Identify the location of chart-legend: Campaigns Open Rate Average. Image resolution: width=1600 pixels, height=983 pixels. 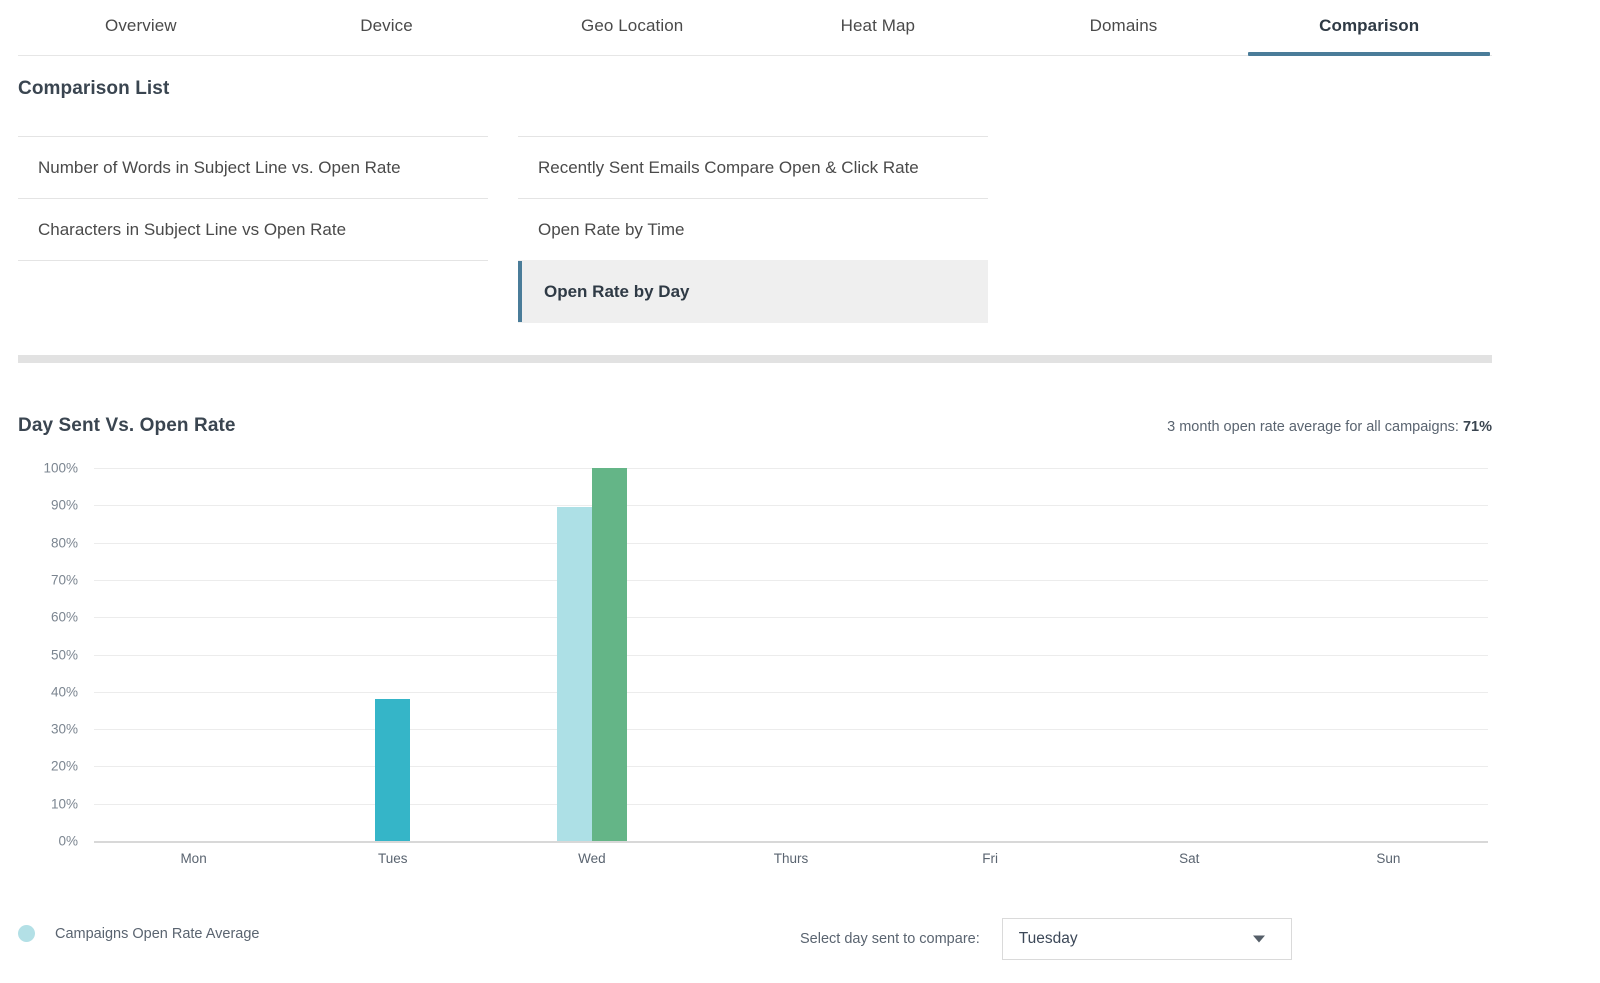
(138, 933).